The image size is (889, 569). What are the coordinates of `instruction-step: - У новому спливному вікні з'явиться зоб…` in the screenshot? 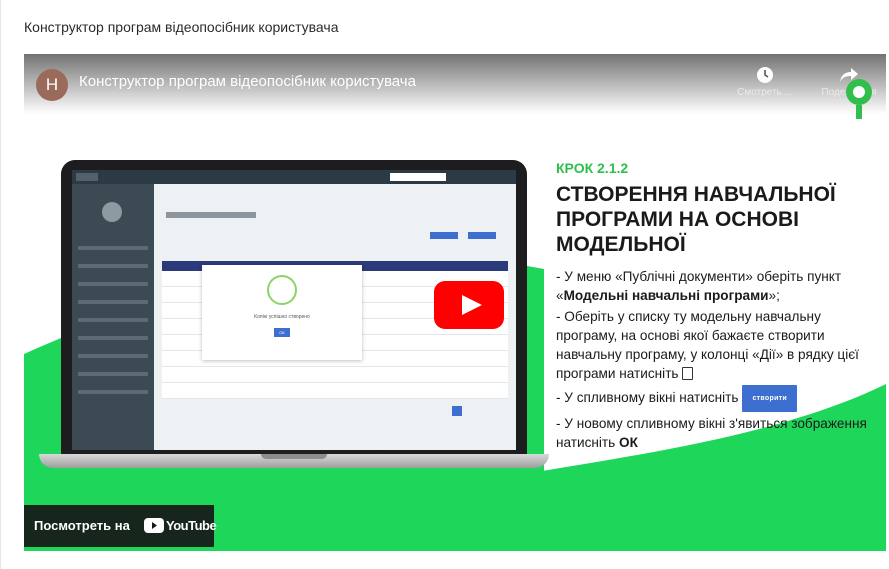 It's located at (716, 433).